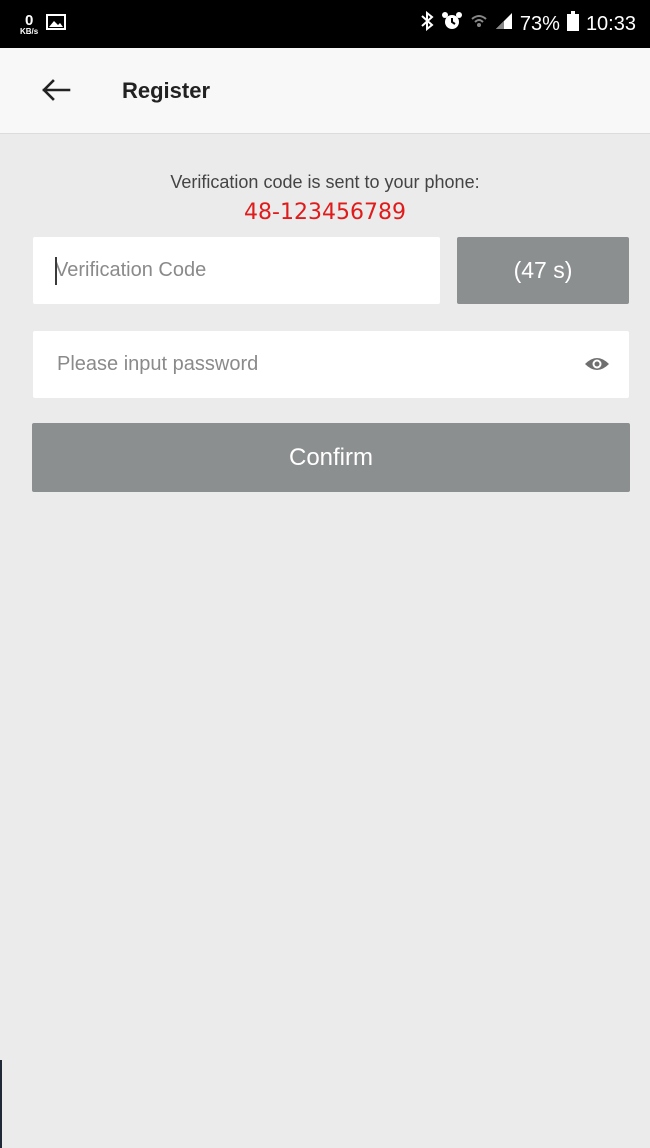 The width and height of the screenshot is (650, 1148). Describe the element at coordinates (543, 270) in the screenshot. I see `resend-code-timer-button: (47 s)` at that location.